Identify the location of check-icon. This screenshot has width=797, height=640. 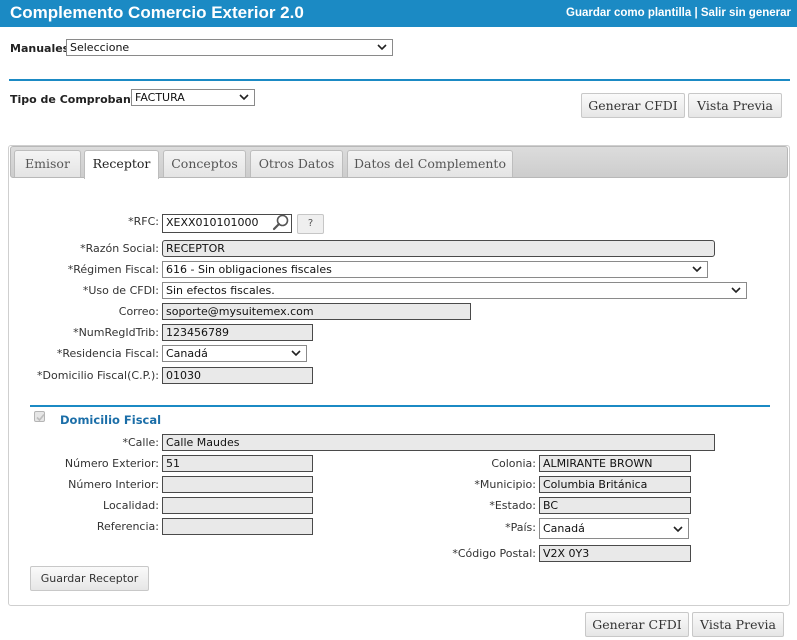
(40, 417).